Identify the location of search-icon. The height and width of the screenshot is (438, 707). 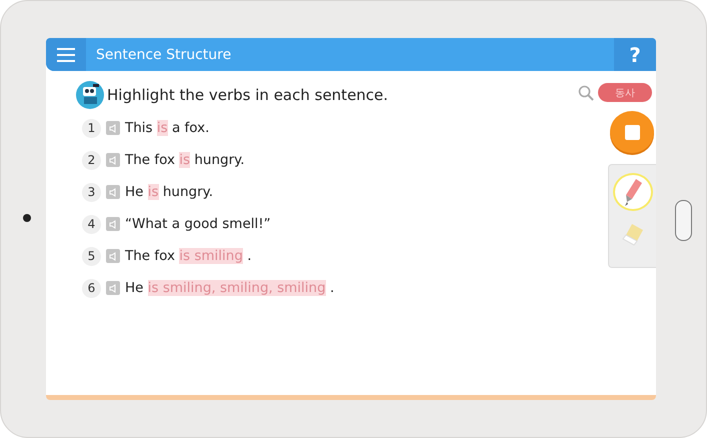
(586, 92).